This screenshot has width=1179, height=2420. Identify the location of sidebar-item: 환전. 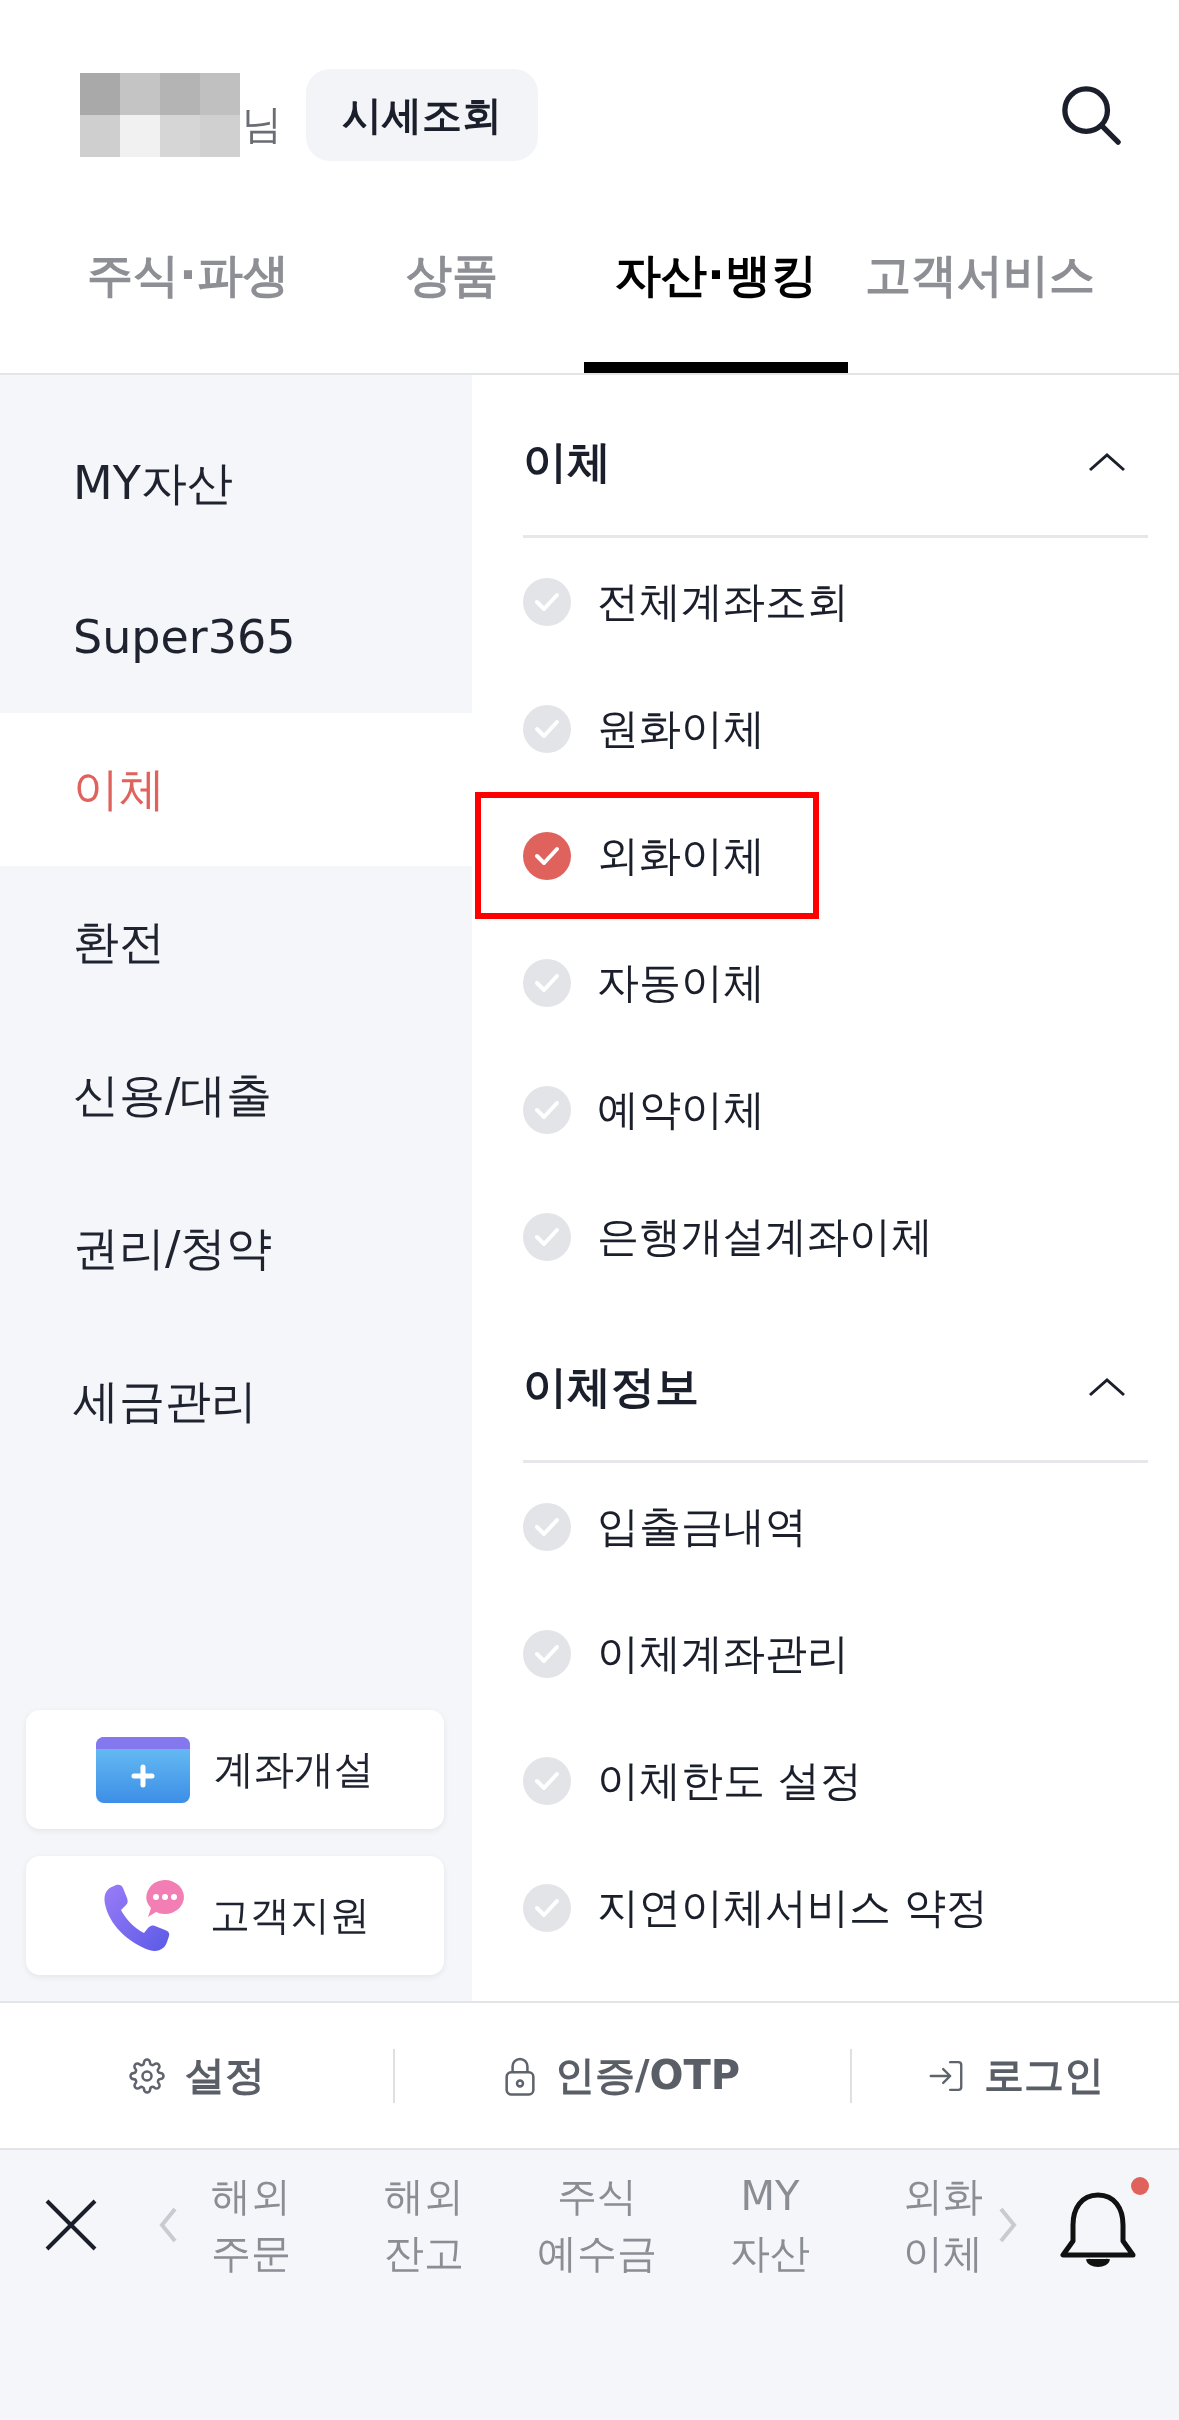
(236, 942).